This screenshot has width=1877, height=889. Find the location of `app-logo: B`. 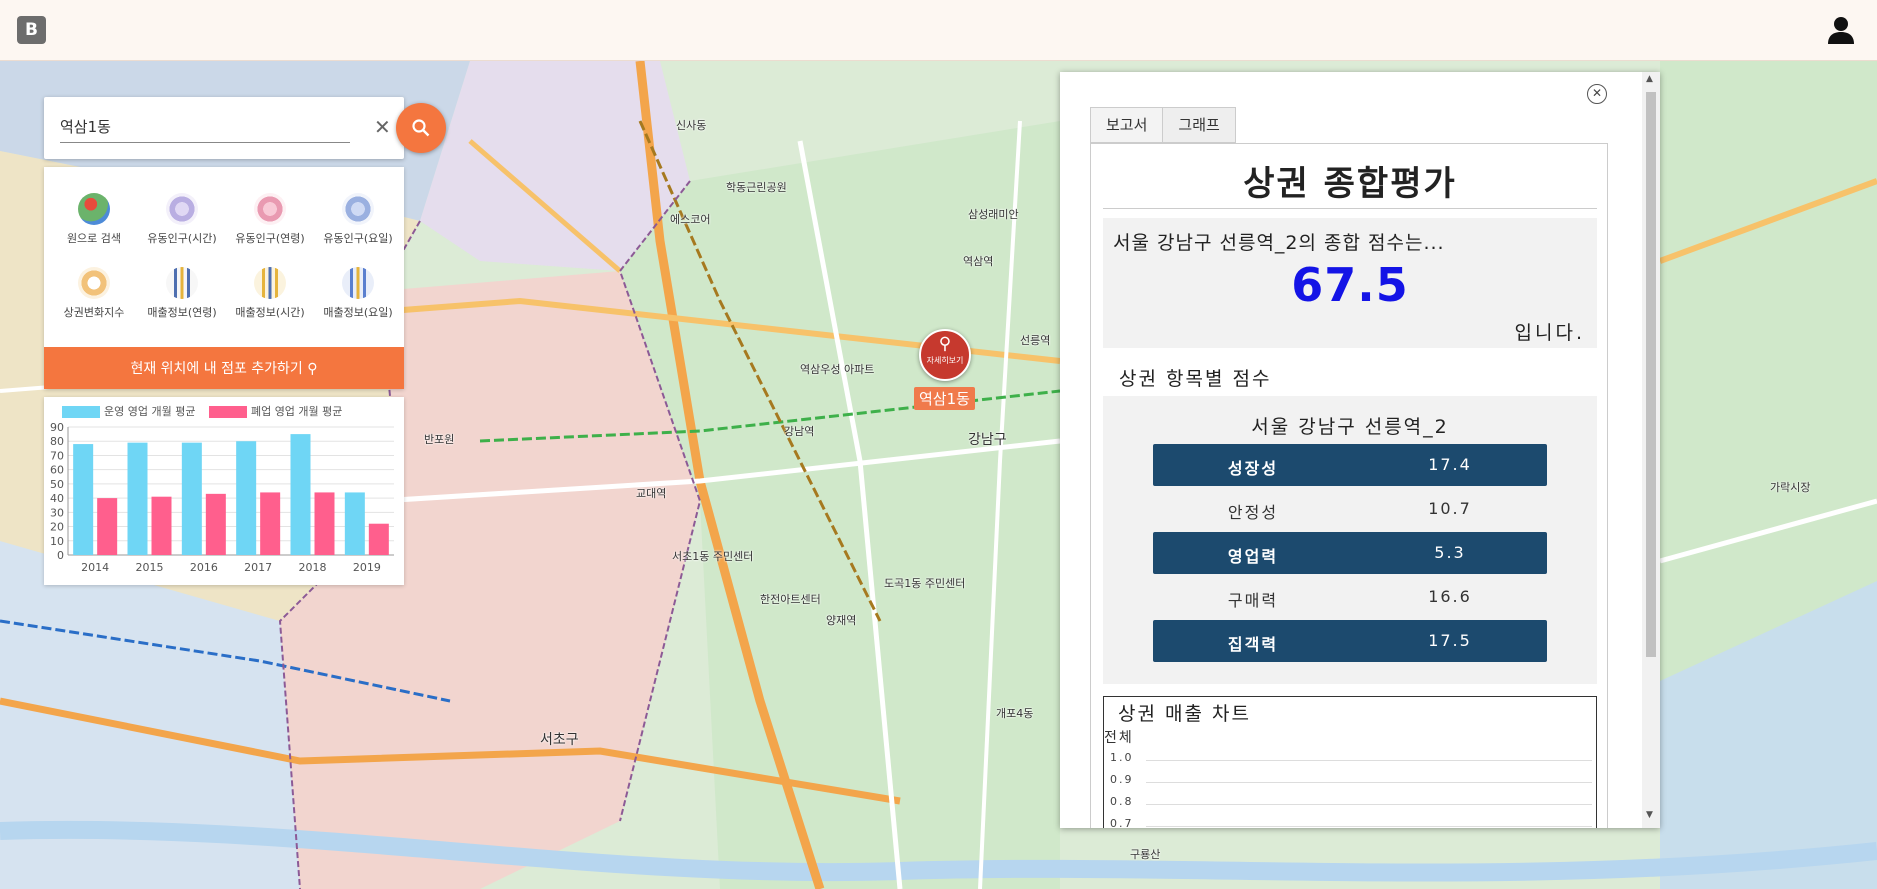

app-logo: B is located at coordinates (31, 30).